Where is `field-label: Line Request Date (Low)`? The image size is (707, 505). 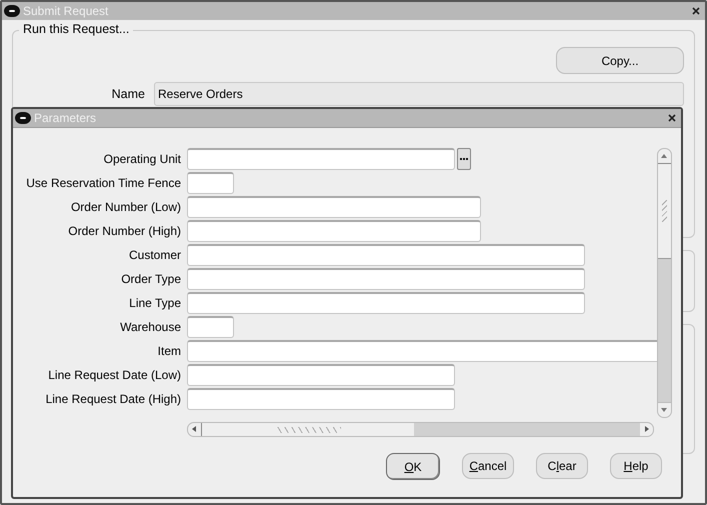 field-label: Line Request Date (Low) is located at coordinates (114, 375).